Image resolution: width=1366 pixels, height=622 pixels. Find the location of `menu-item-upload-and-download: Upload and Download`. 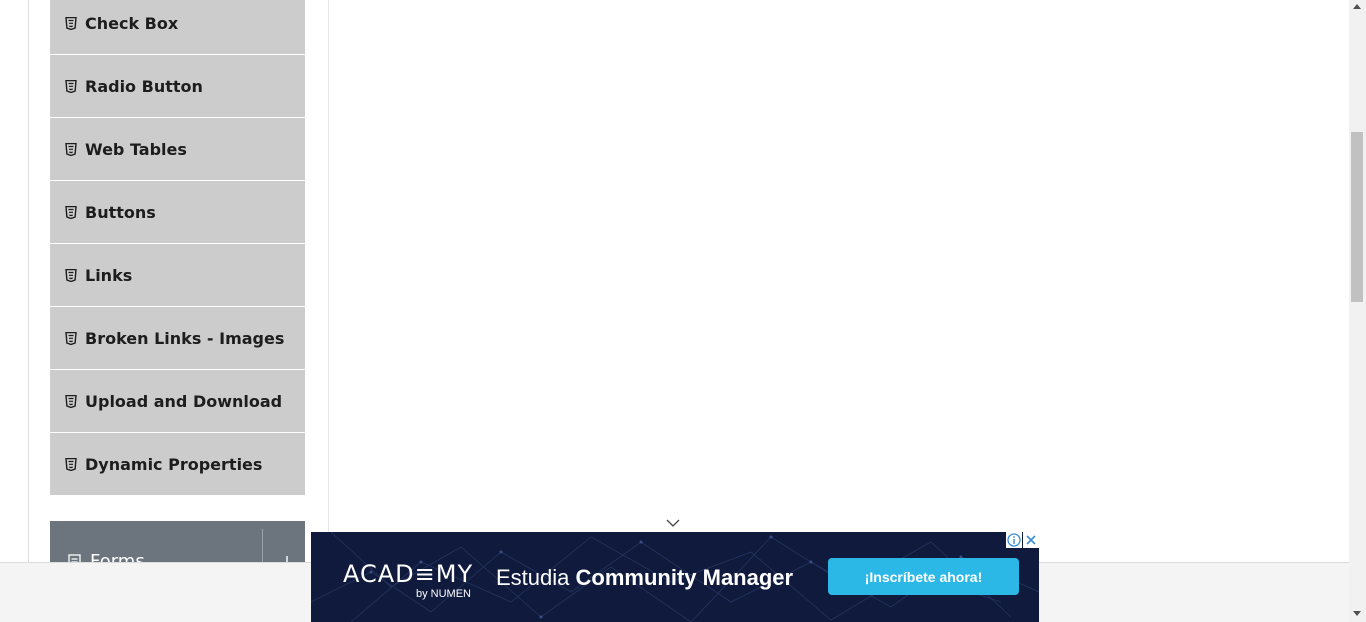

menu-item-upload-and-download: Upload and Download is located at coordinates (177, 401).